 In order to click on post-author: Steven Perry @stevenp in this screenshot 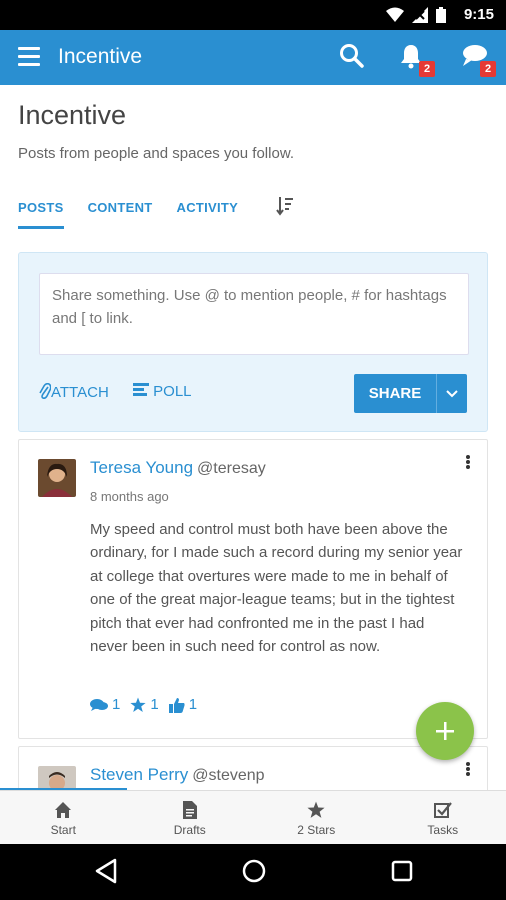, I will do `click(177, 775)`.